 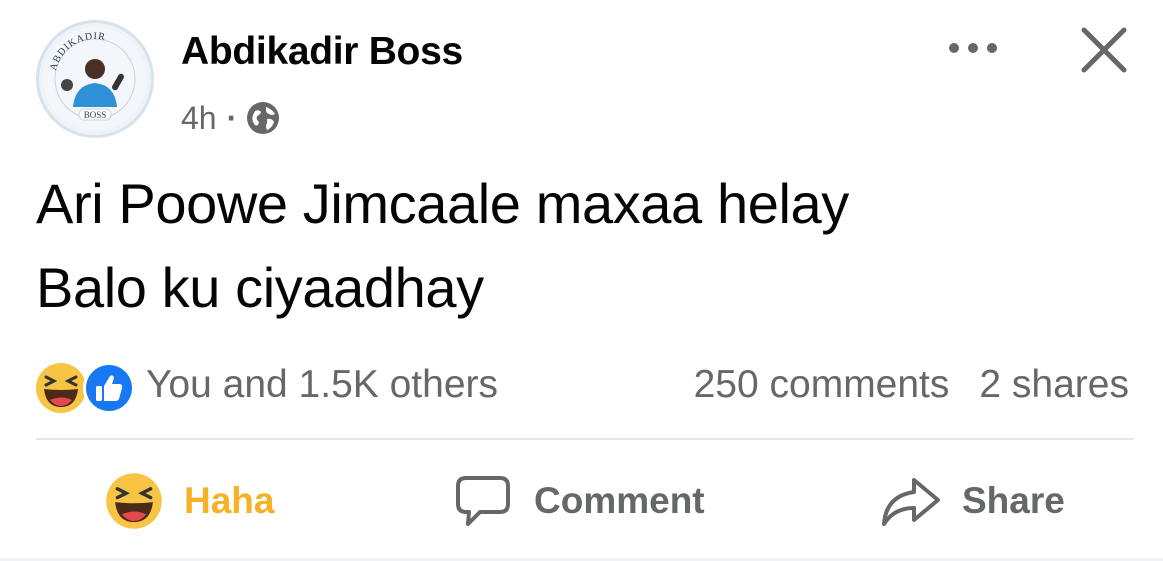 I want to click on globe-icon, so click(x=263, y=118).